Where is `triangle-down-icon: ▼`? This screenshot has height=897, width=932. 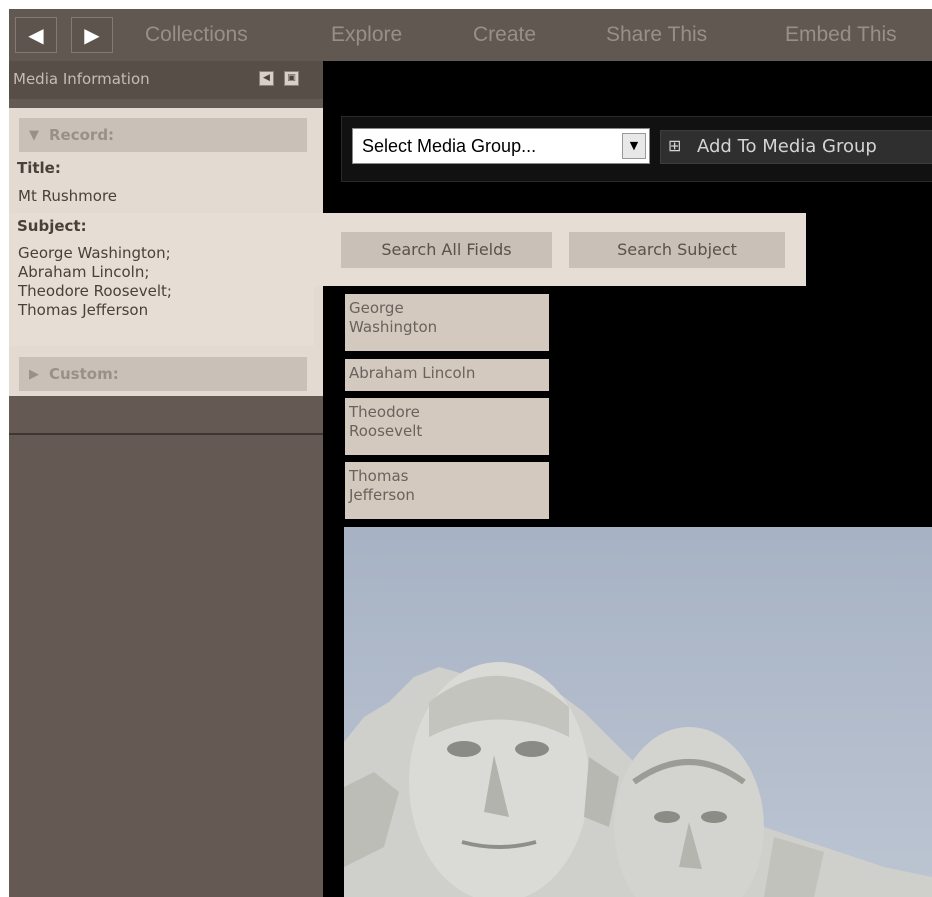
triangle-down-icon: ▼ is located at coordinates (34, 135).